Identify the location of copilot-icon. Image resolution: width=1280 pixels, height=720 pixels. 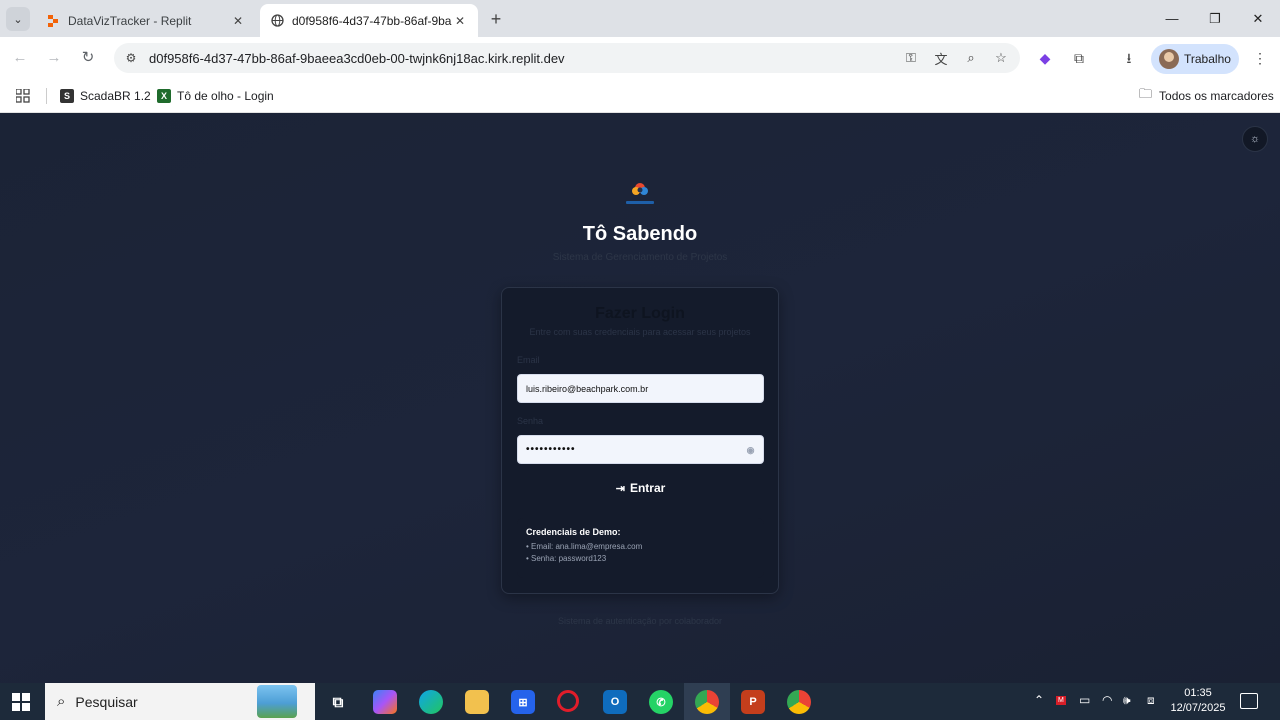
(385, 702).